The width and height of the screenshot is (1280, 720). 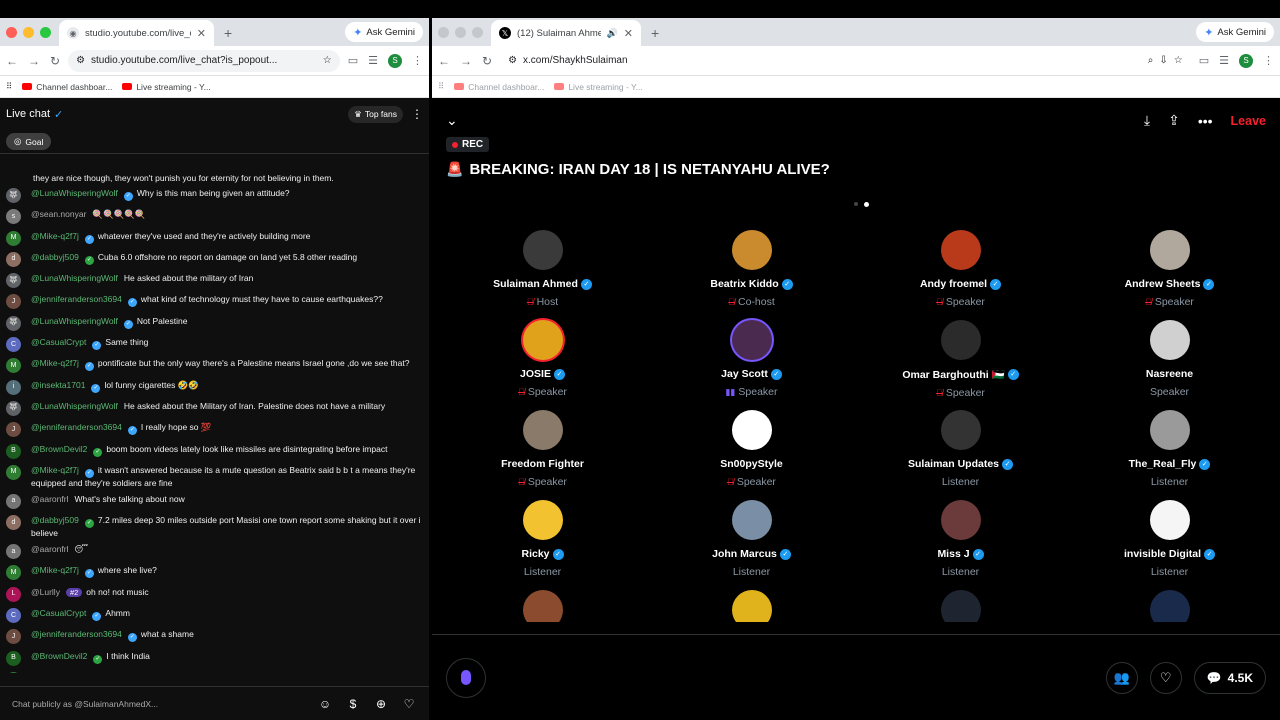 What do you see at coordinates (214, 671) in the screenshot?
I see `chat-message: M @Mike-q2f7j✓thanks` at bounding box center [214, 671].